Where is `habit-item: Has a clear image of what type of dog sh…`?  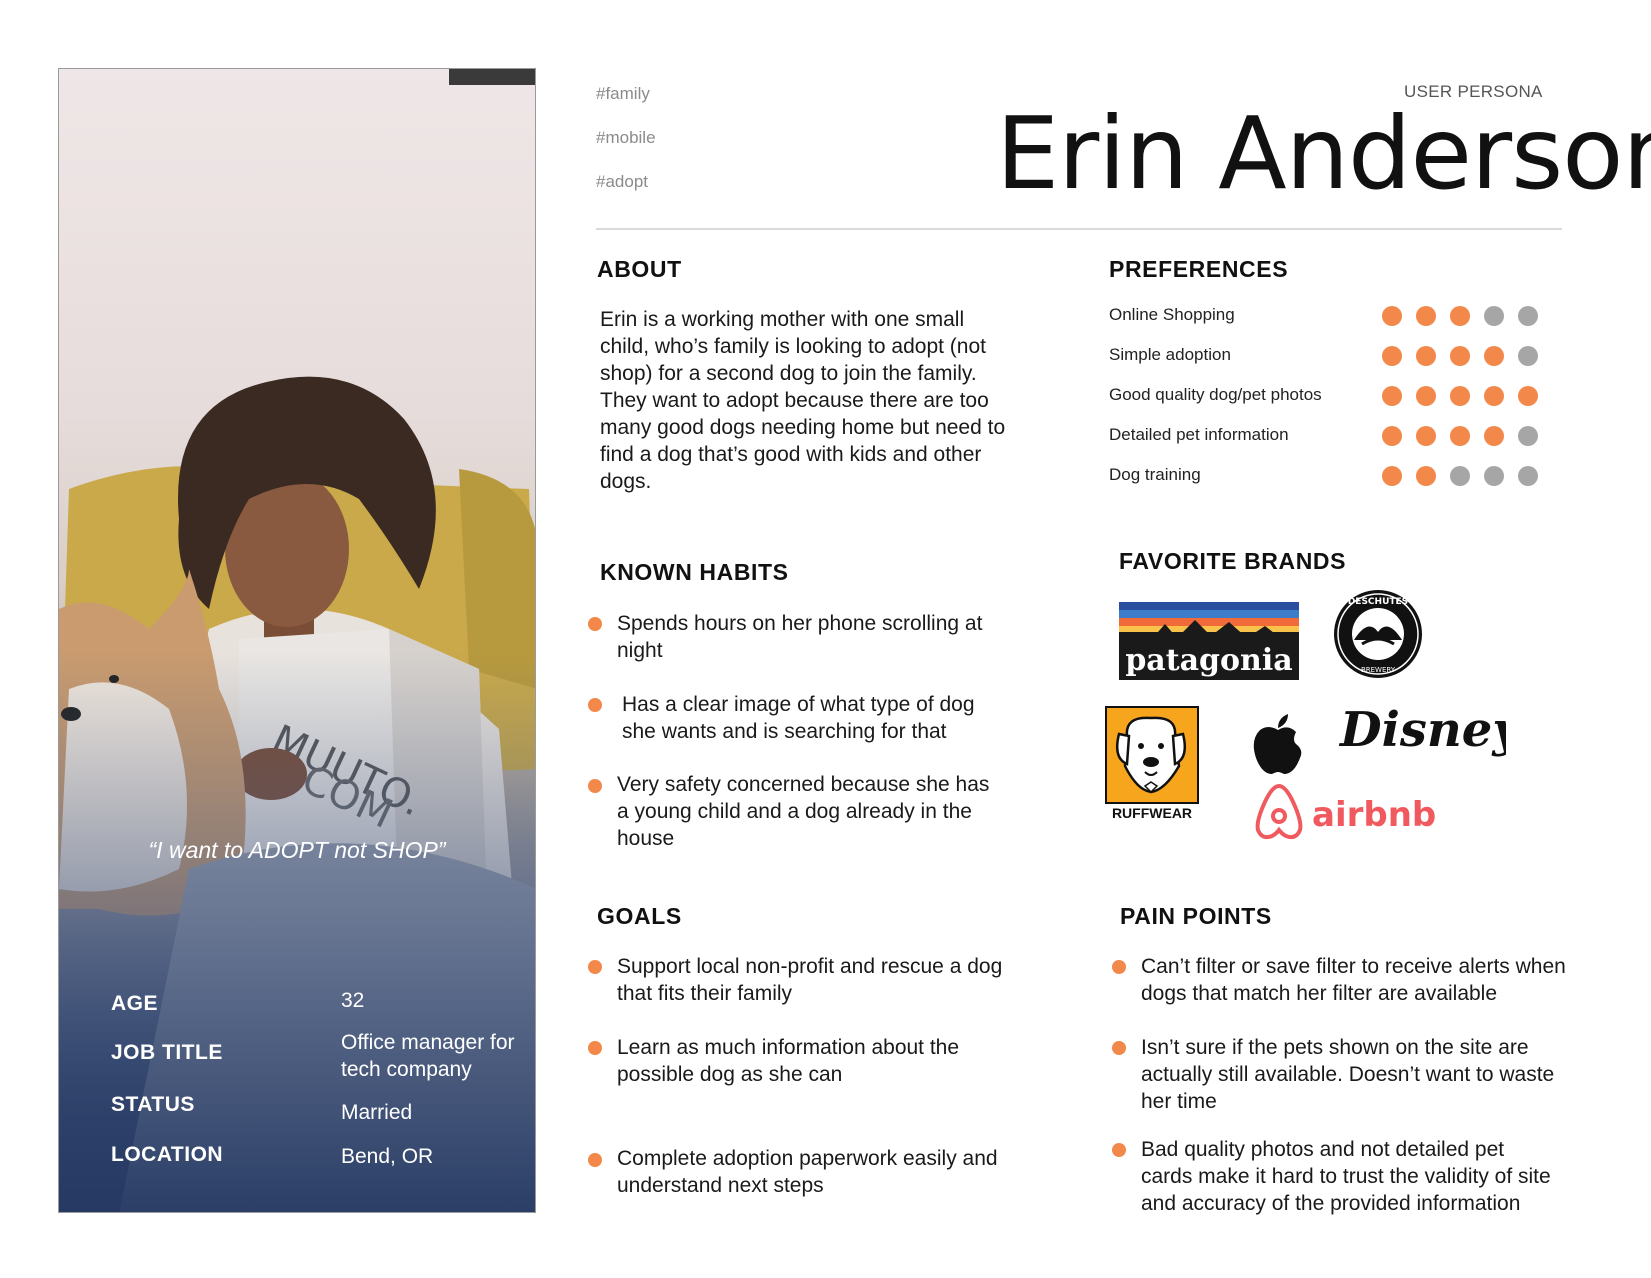 habit-item: Has a clear image of what type of dog sh… is located at coordinates (798, 718).